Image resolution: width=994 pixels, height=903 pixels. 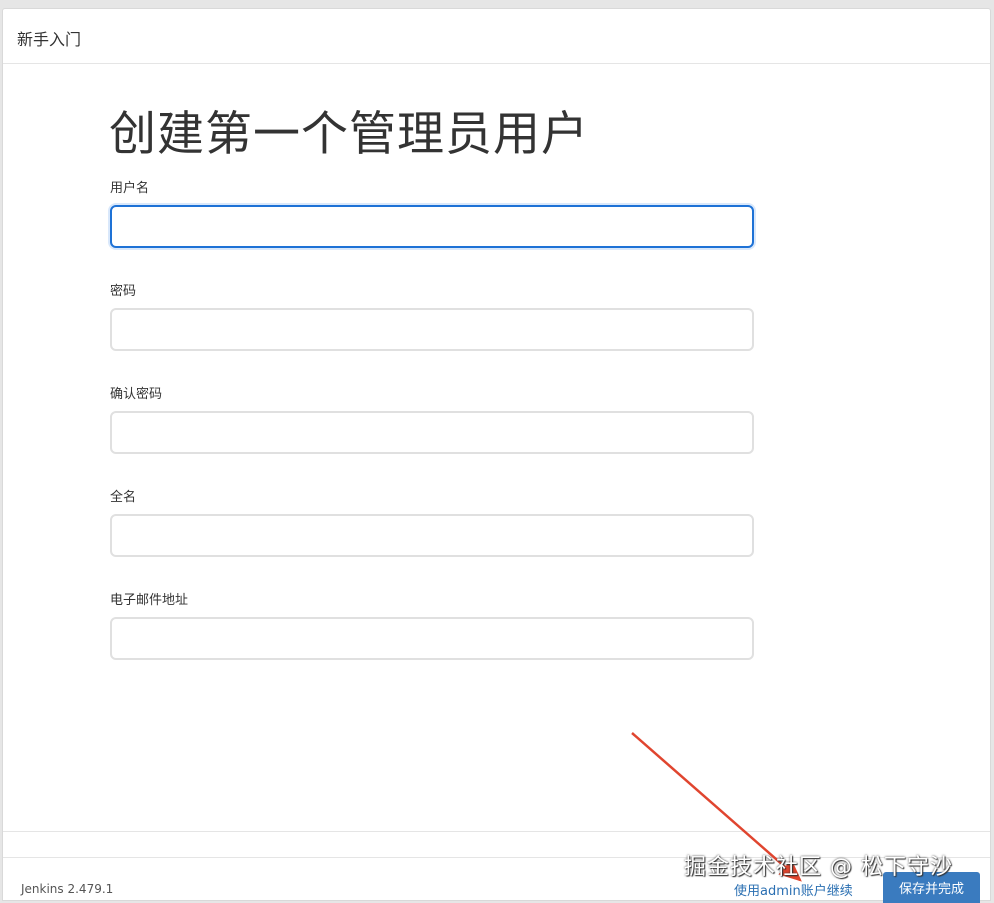 I want to click on continue-as-admin-link: 使用admin账户继续, so click(x=793, y=889).